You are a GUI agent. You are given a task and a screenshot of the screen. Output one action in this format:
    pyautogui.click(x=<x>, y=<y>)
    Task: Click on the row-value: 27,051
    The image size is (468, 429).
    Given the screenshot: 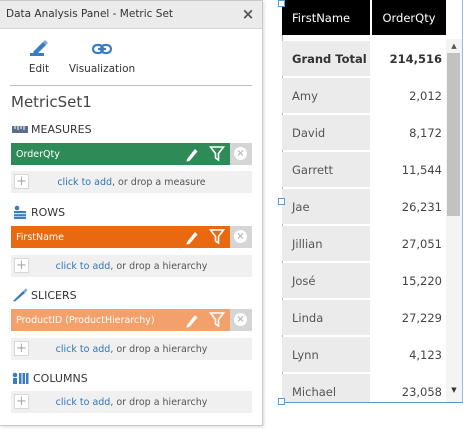 What is the action you would take?
    pyautogui.click(x=409, y=243)
    